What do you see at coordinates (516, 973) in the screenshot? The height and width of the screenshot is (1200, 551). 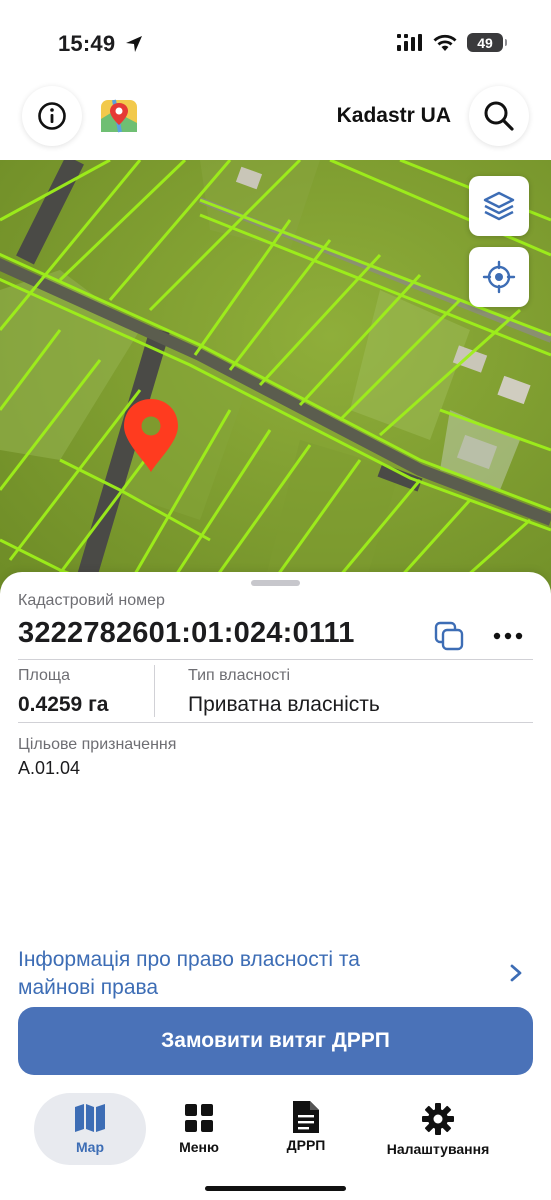 I see `chevron-right-icon` at bounding box center [516, 973].